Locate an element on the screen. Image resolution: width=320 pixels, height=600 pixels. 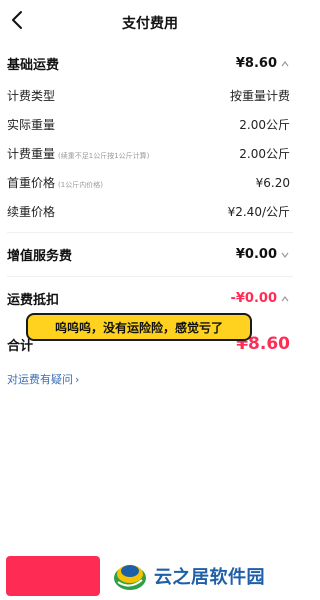
value-added-fee-header: 增值服务费 ¥0.00 is located at coordinates (148, 254).